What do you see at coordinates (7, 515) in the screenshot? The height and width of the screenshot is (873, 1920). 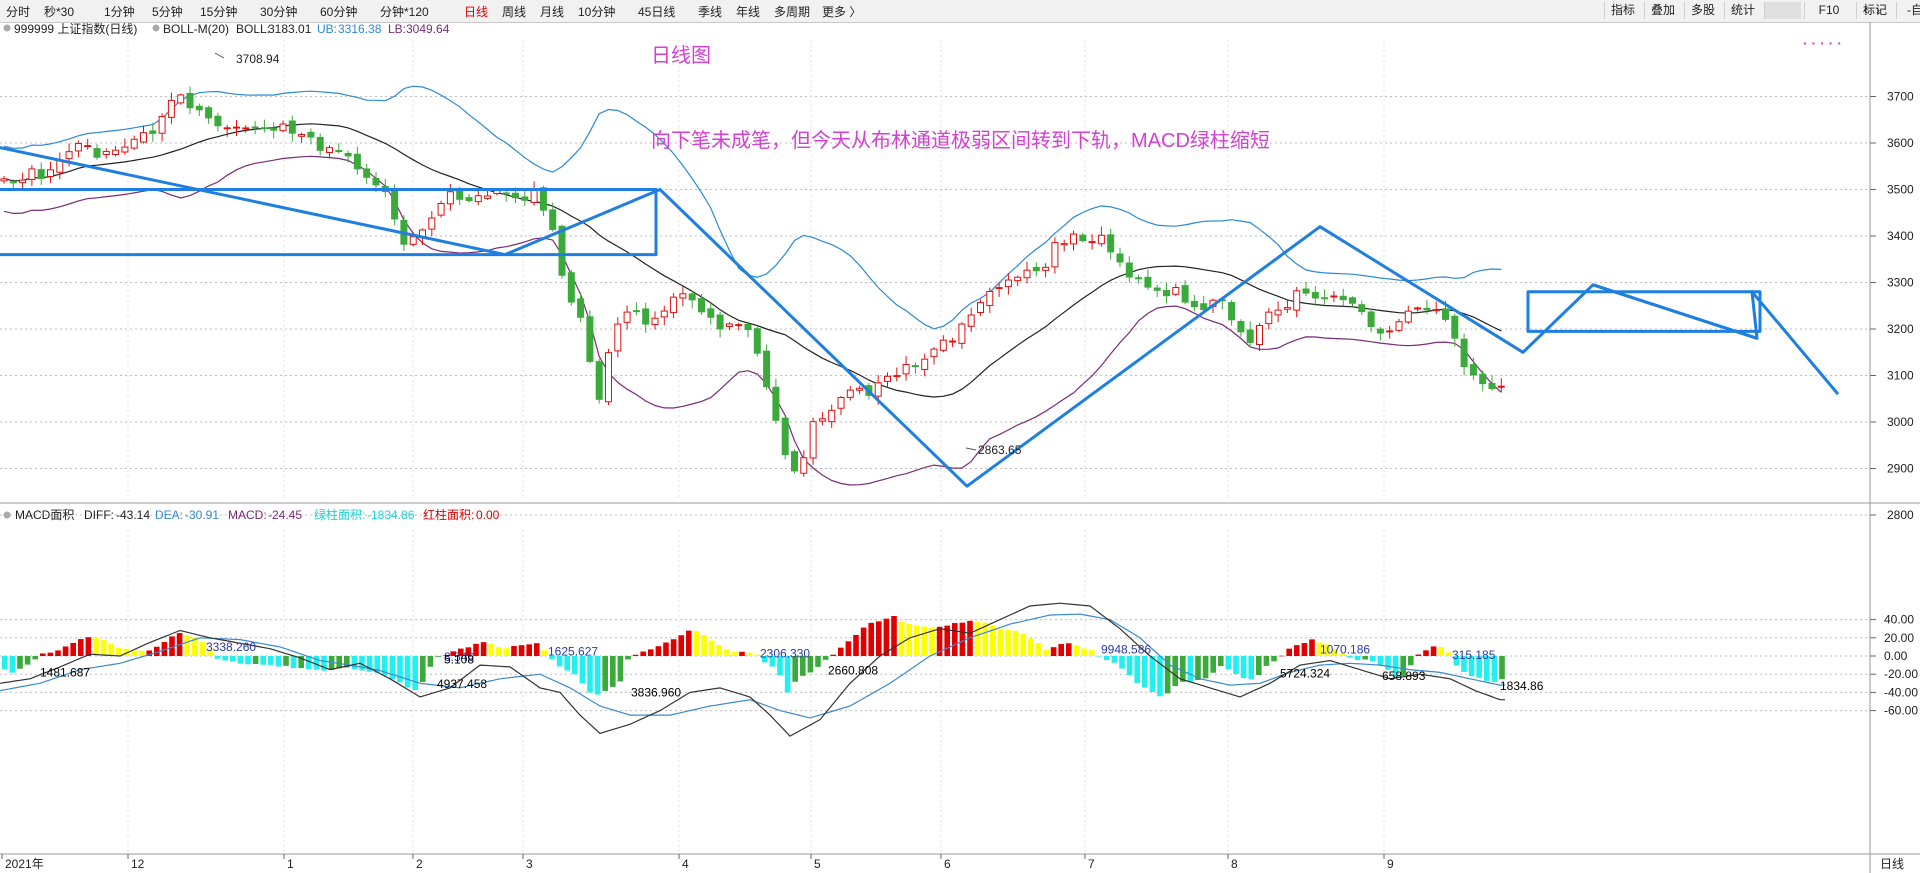 I see `dot-icon` at bounding box center [7, 515].